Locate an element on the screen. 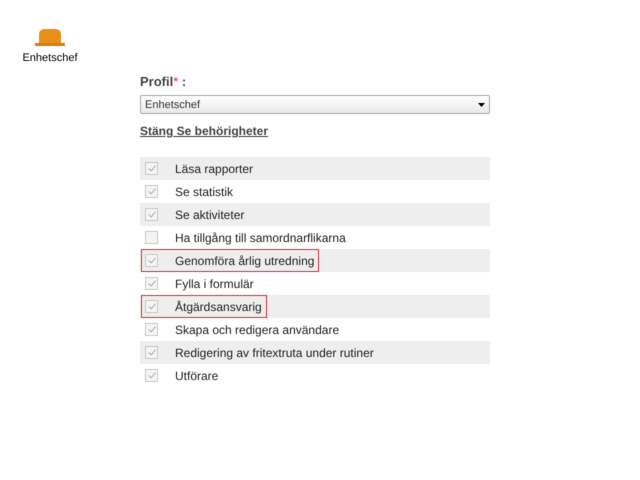 The image size is (640, 480). permission-label: Läsa rapporter is located at coordinates (214, 169).